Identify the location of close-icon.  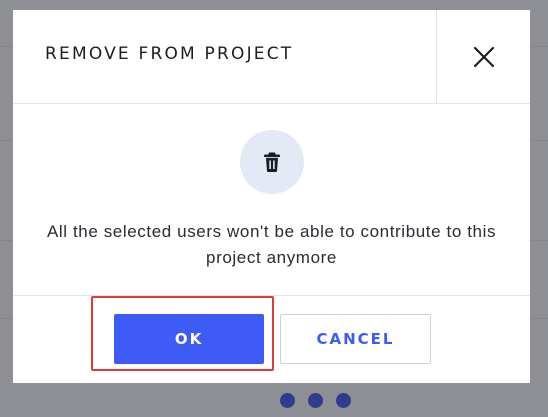
(483, 56).